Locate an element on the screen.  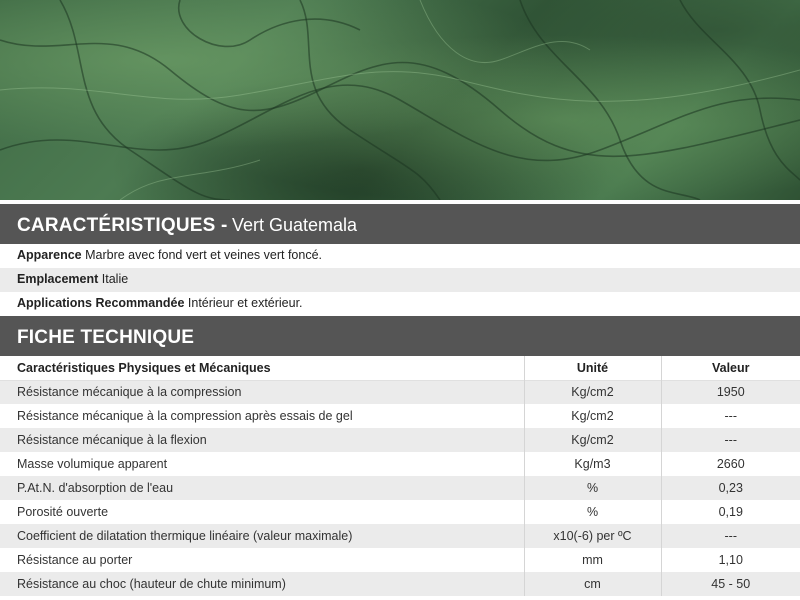
cell-value: 0,23 is located at coordinates (730, 488).